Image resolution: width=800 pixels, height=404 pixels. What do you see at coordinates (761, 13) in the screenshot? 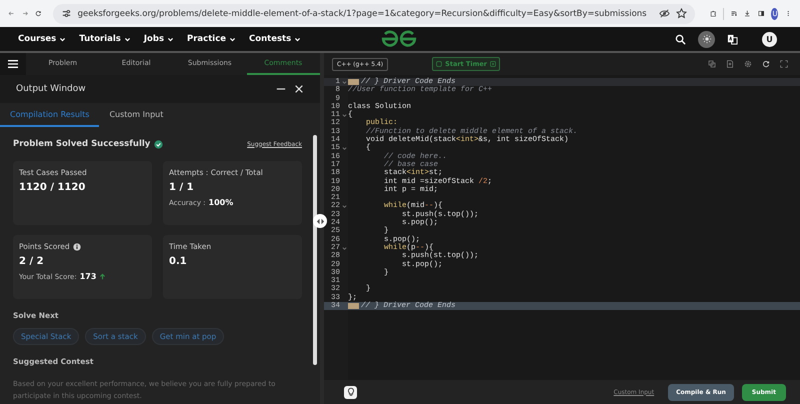
I see `sidebar-icon` at bounding box center [761, 13].